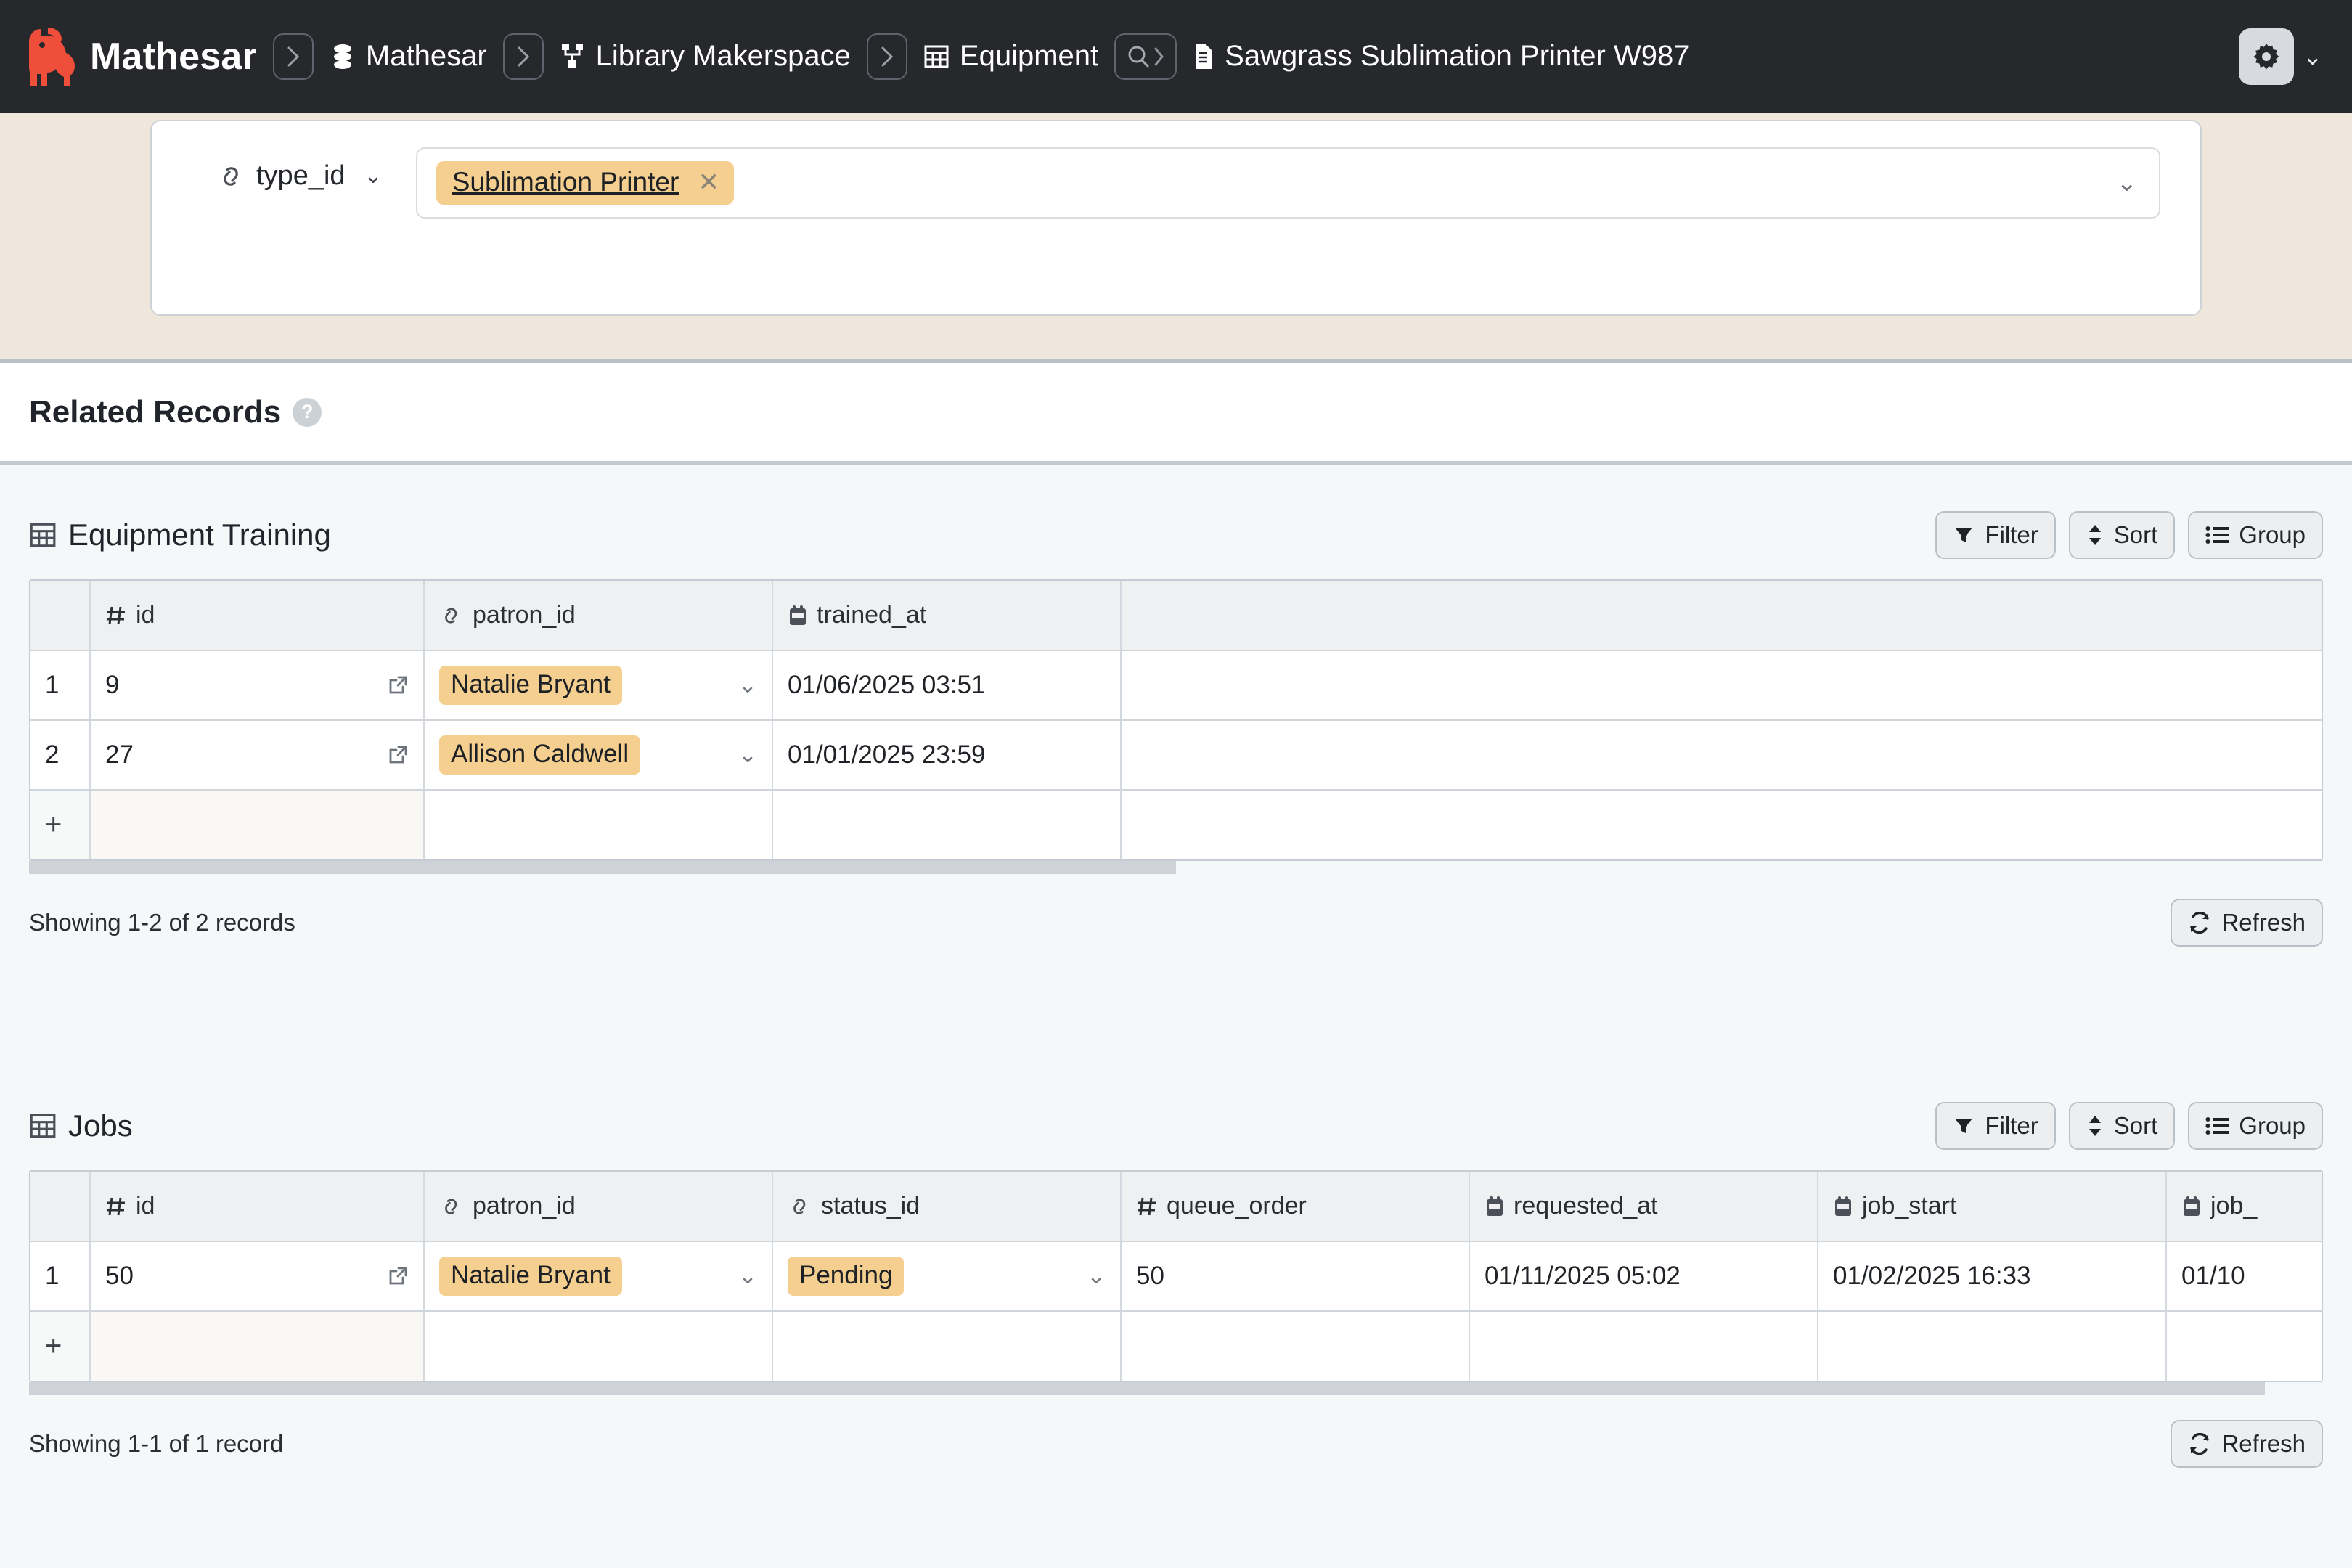 The width and height of the screenshot is (2352, 1568). Describe the element at coordinates (2266, 57) in the screenshot. I see `settings-button` at that location.